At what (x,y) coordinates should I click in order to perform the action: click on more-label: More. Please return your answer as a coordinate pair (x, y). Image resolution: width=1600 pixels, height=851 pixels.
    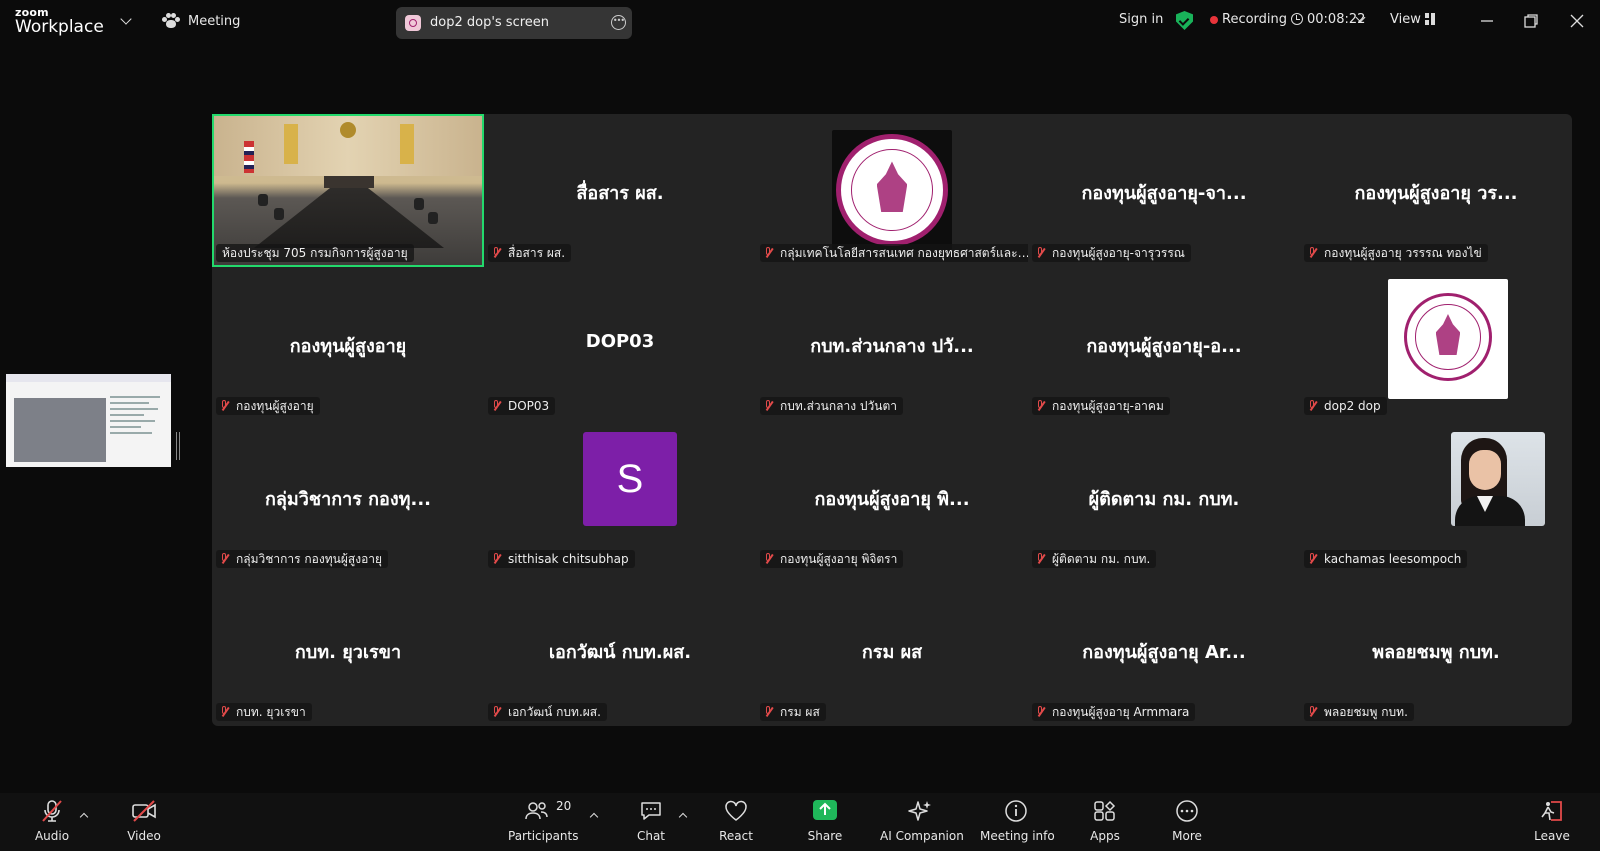
    Looking at the image, I should click on (1187, 836).